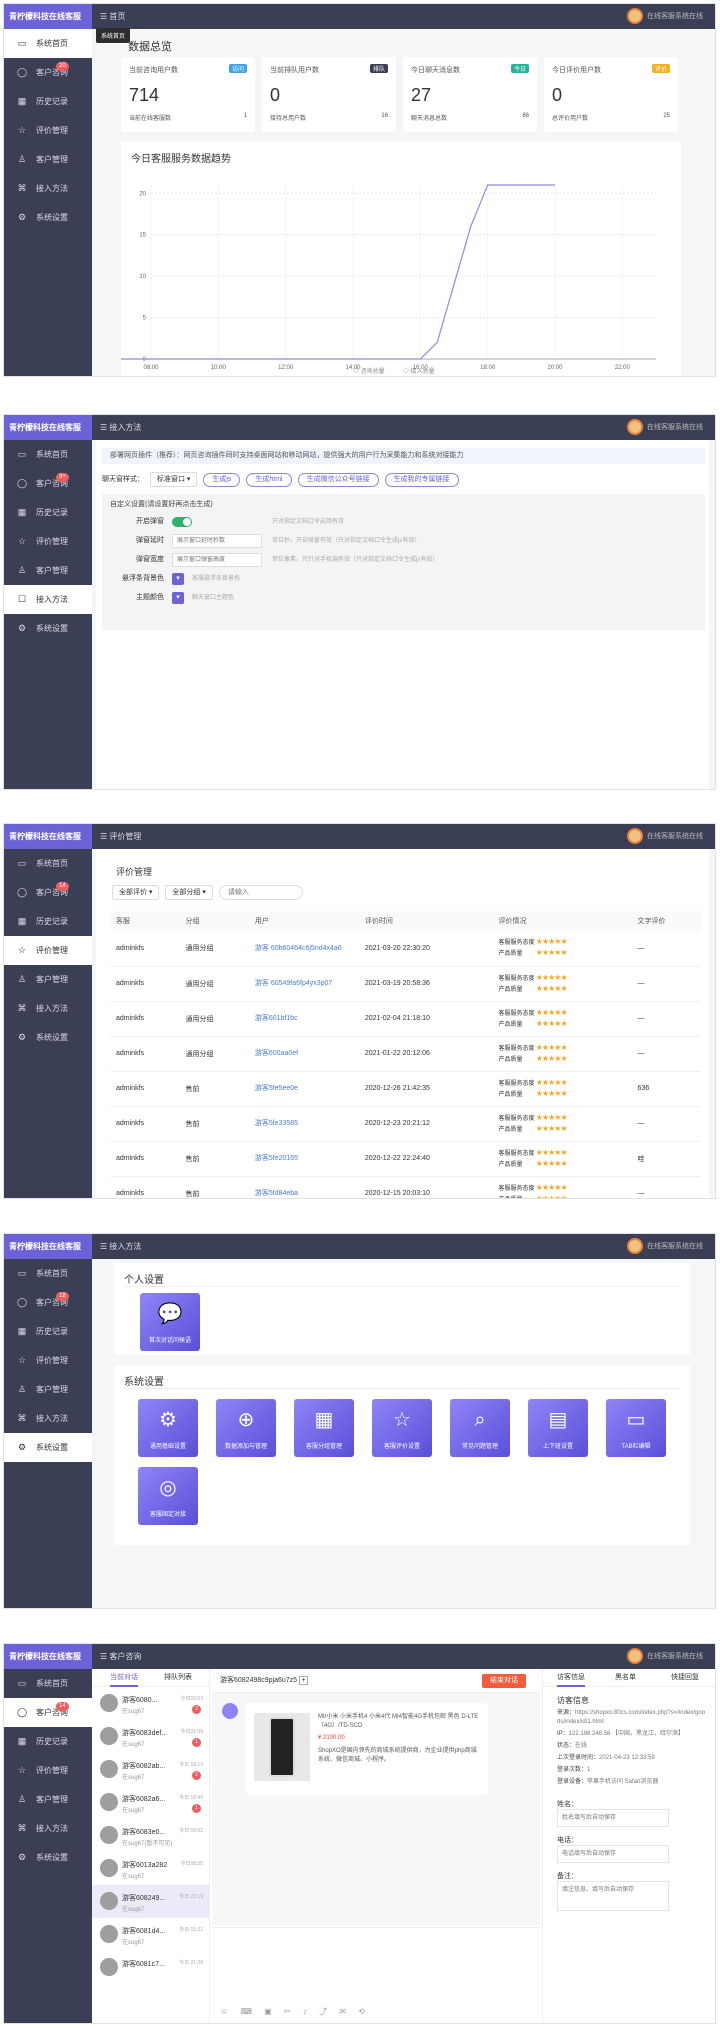  I want to click on popup-delay-input, so click(217, 541).